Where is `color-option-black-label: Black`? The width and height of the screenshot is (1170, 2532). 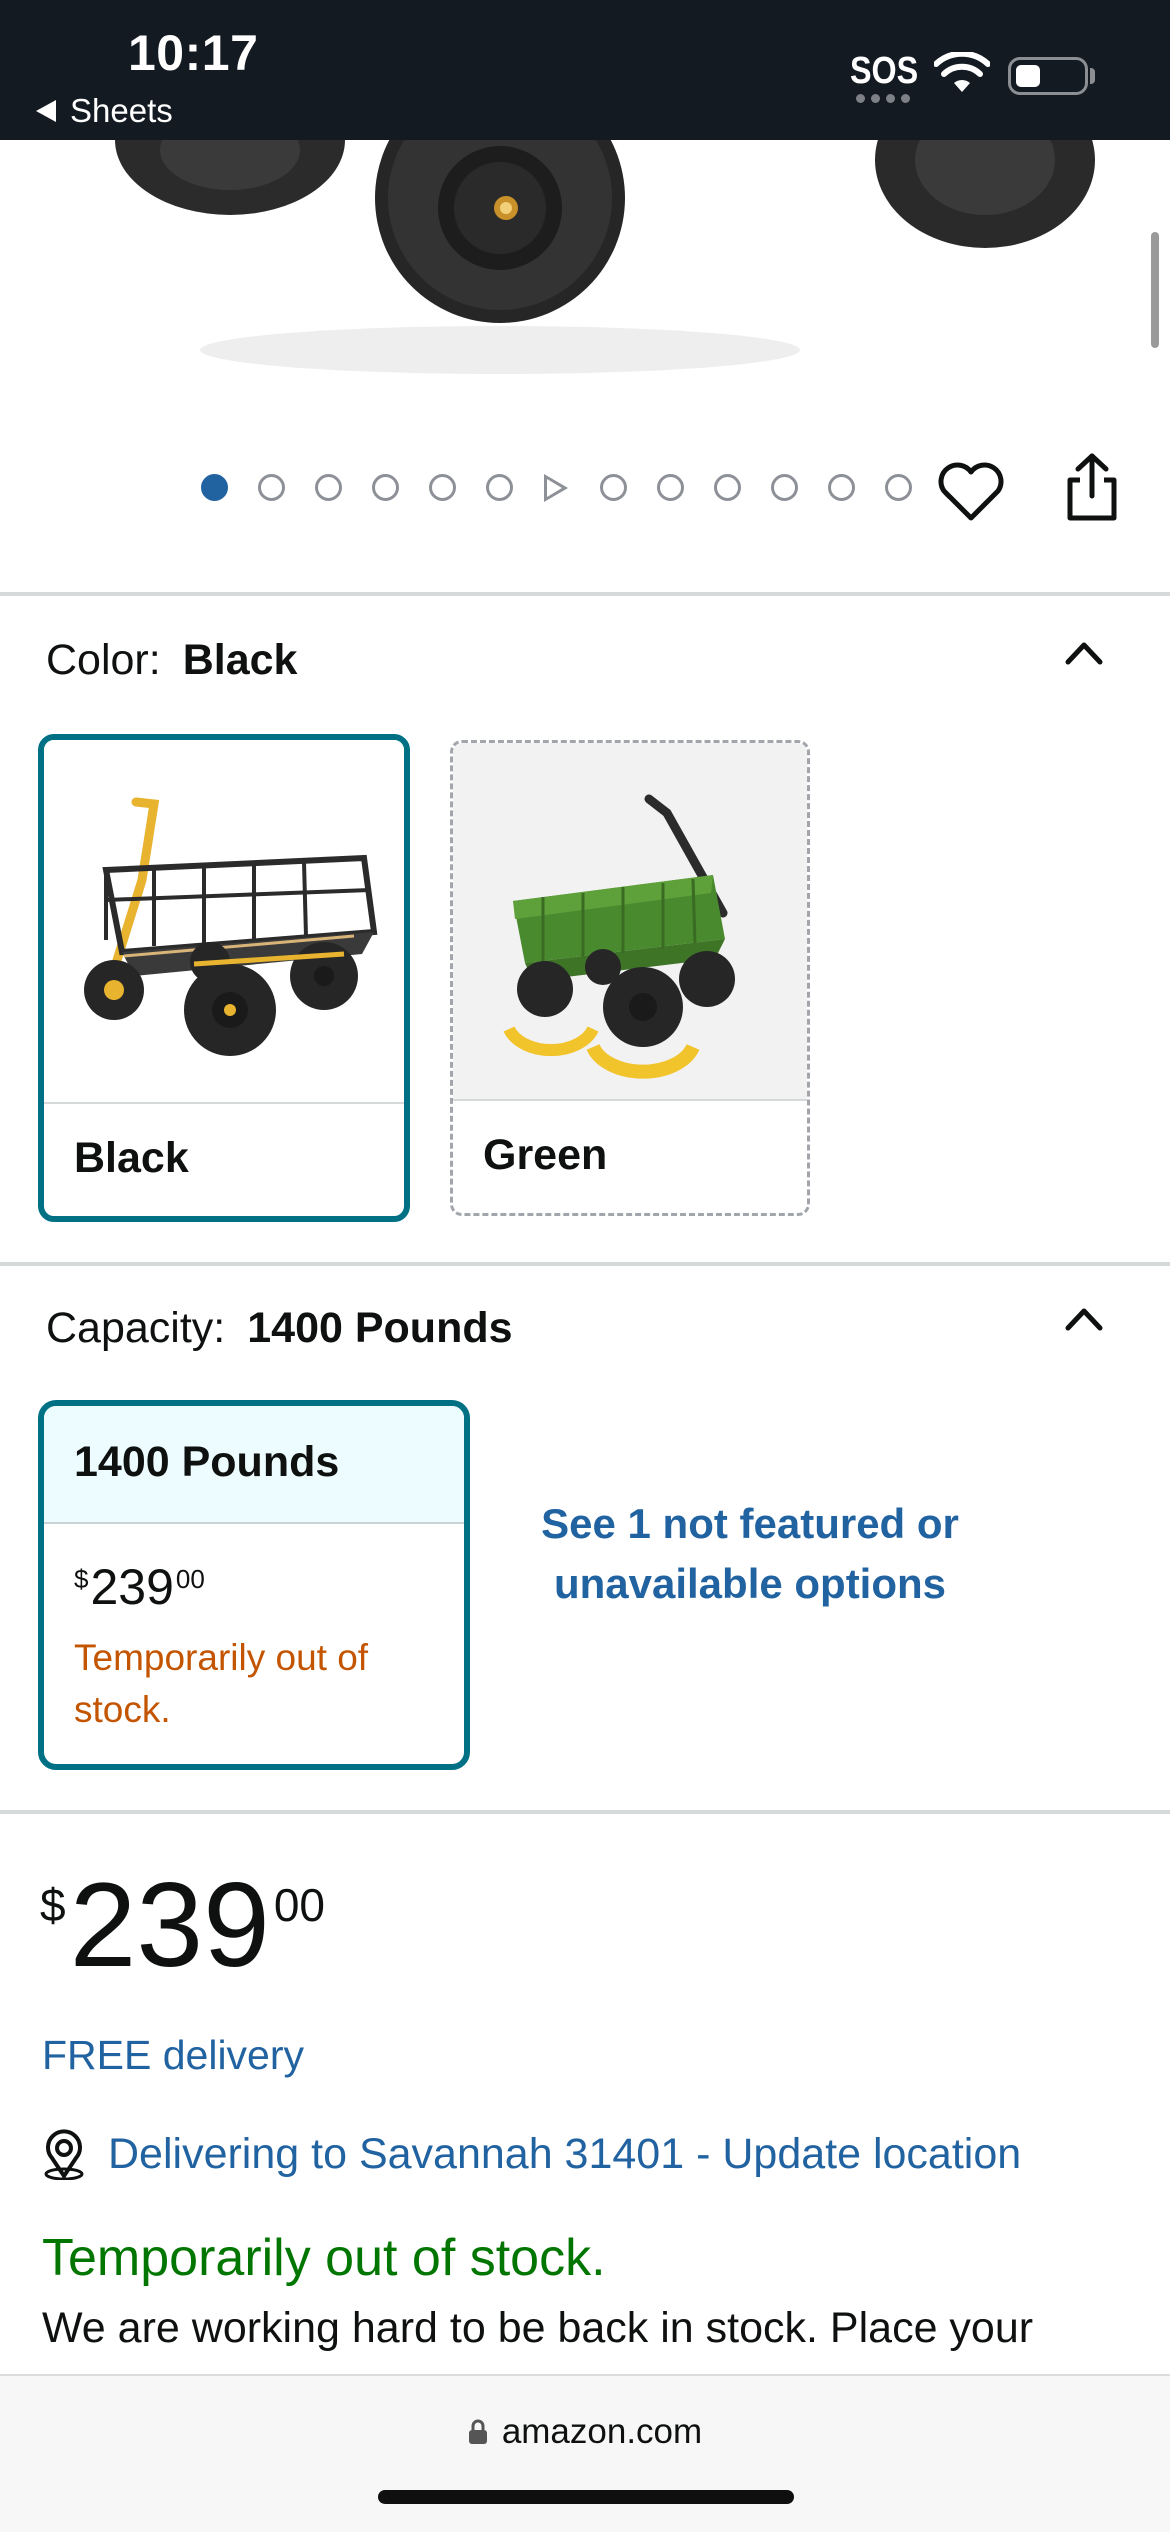 color-option-black-label: Black is located at coordinates (131, 1158).